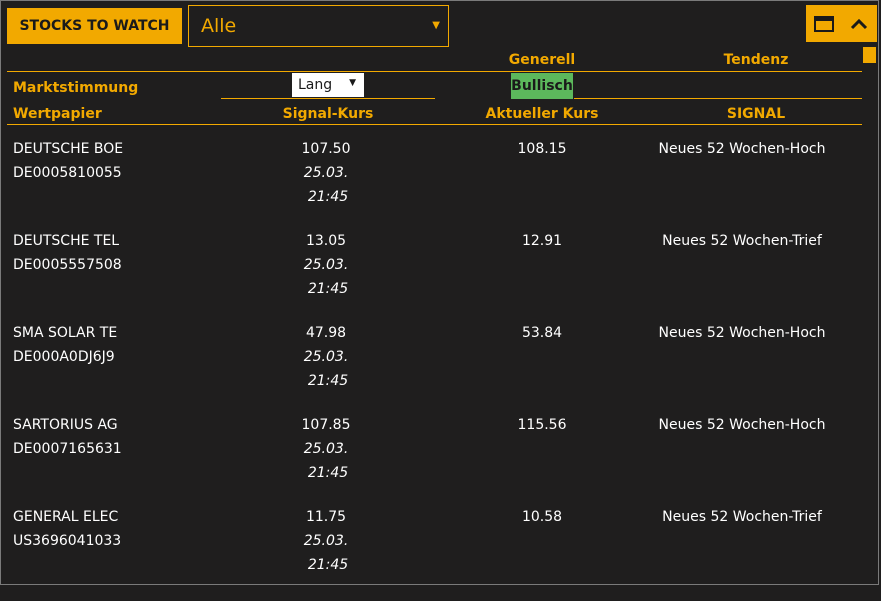  I want to click on current-price: 10.58, so click(542, 517).